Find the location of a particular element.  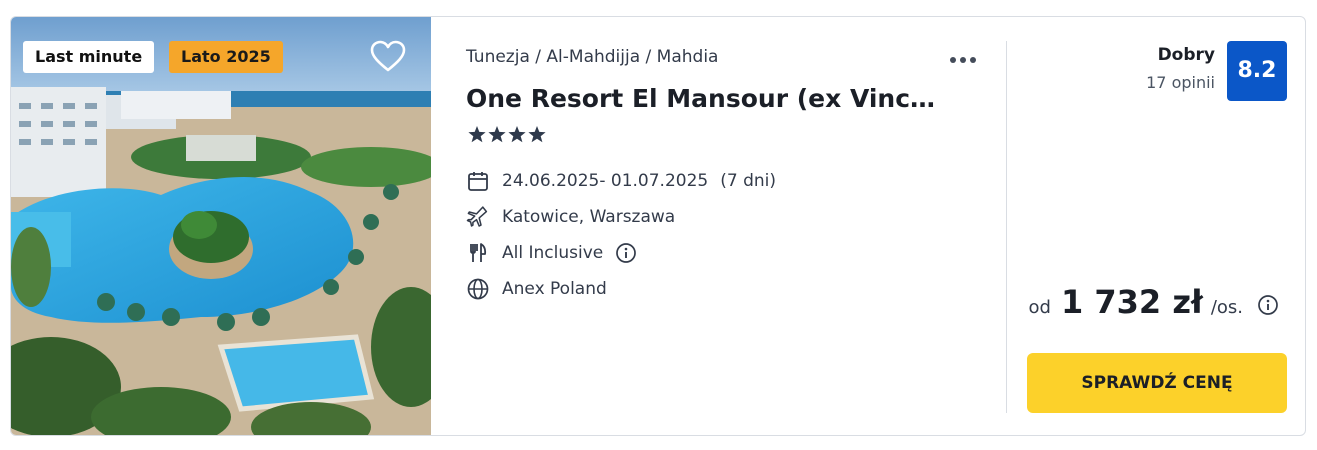

price-amount: 1 732 zł is located at coordinates (1131, 302).